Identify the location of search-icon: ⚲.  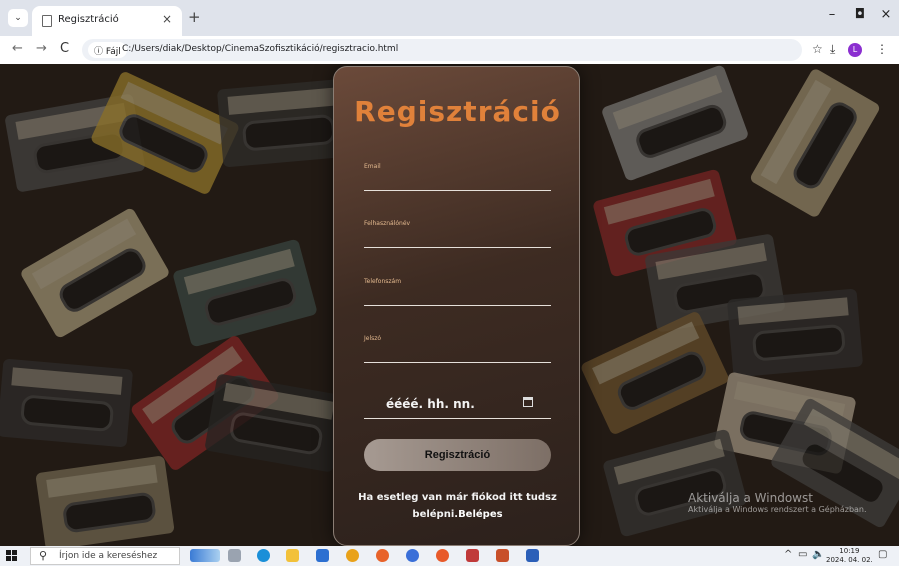
(43, 555).